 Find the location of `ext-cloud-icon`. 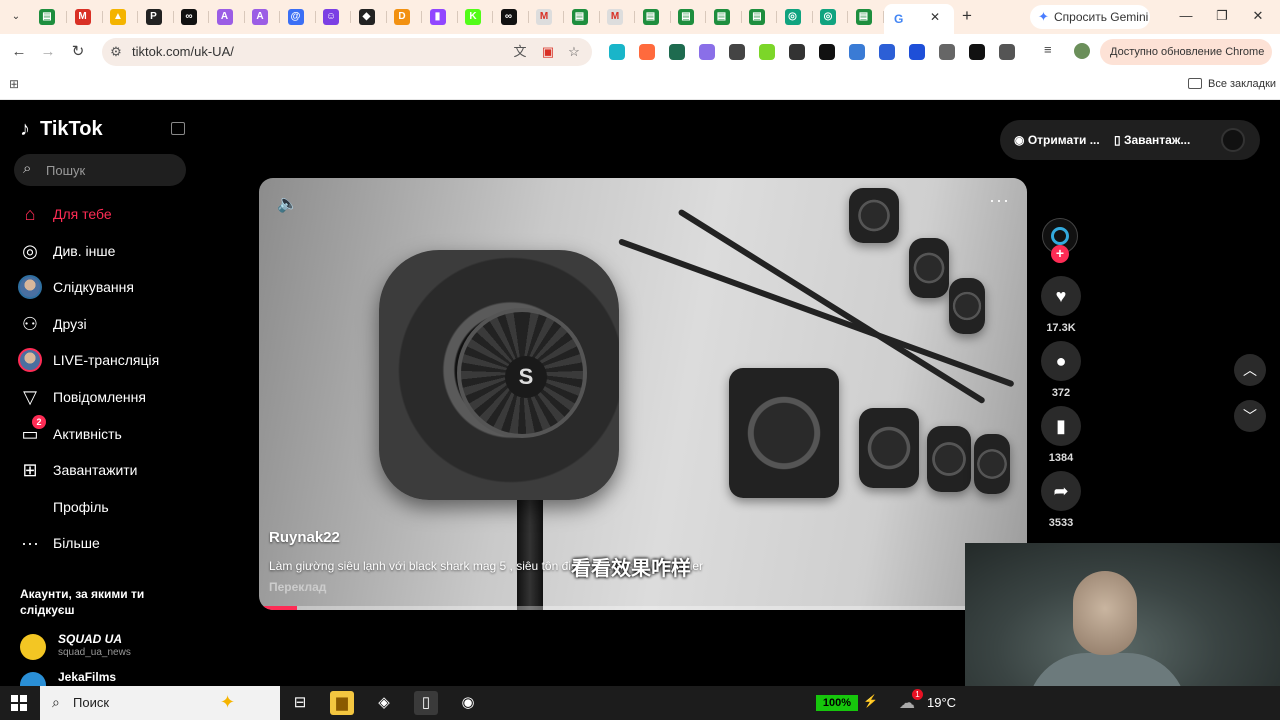

ext-cloud-icon is located at coordinates (707, 52).